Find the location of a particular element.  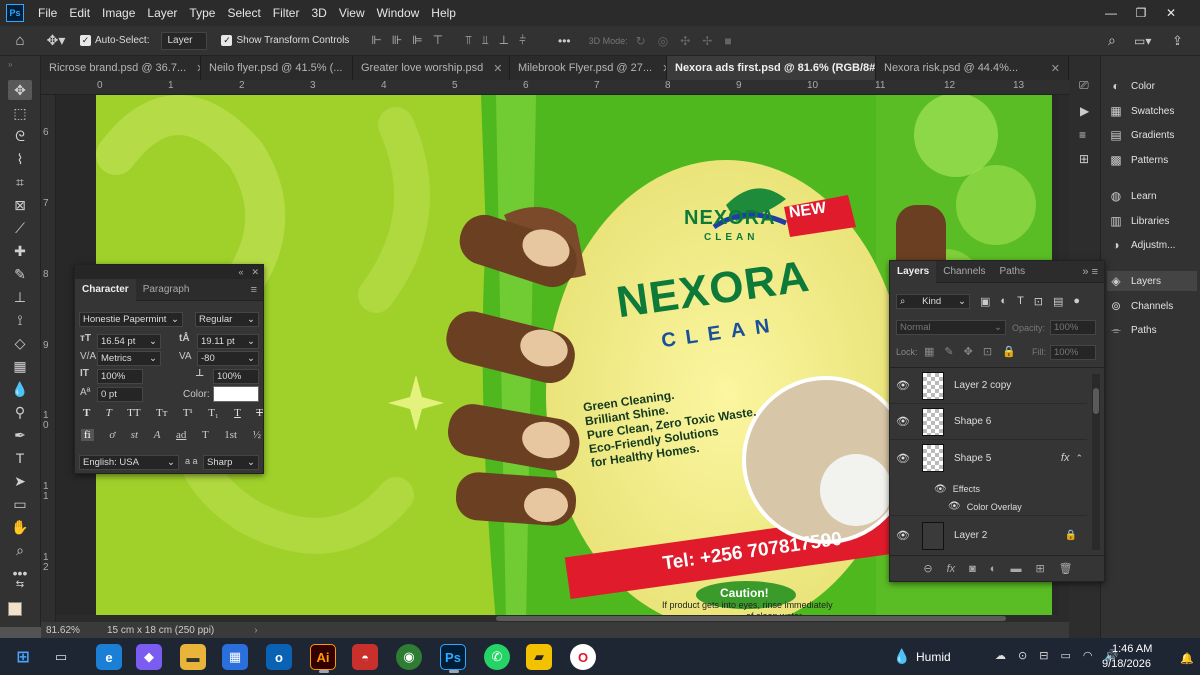

panel-menu-icon: ≡ is located at coordinates (254, 290).